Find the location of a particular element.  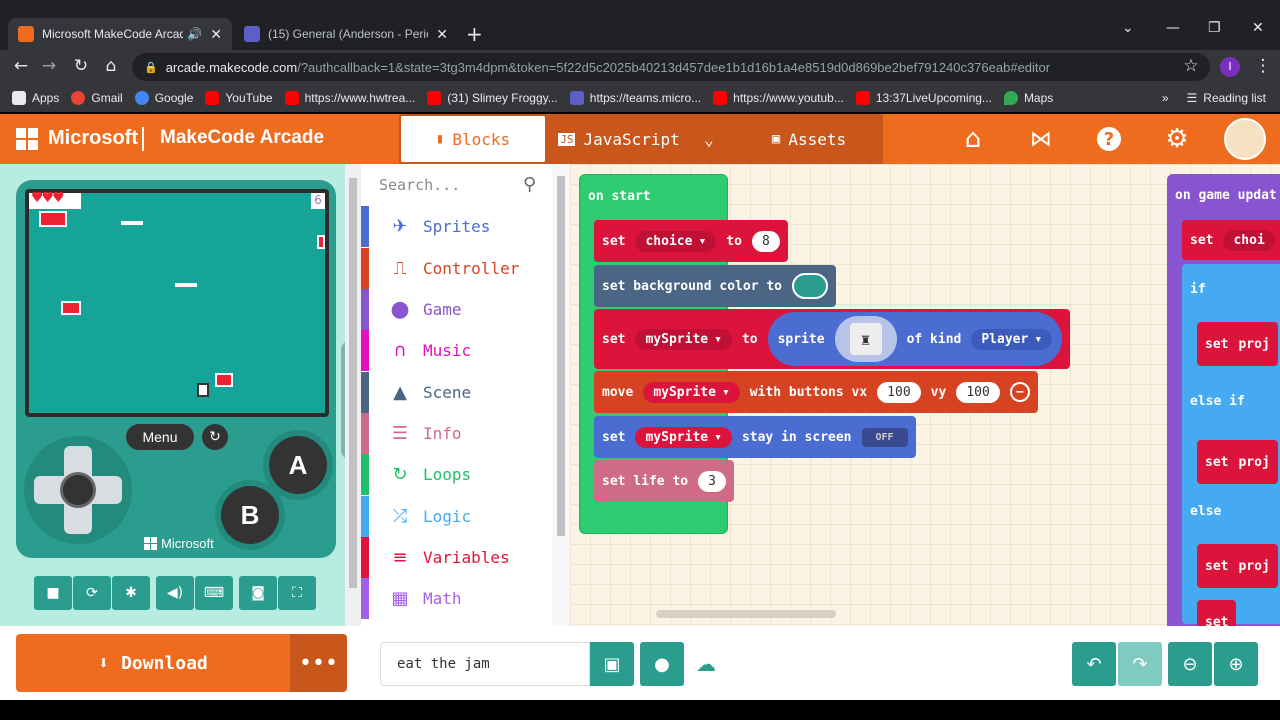

back-icon: ← is located at coordinates (21, 66).